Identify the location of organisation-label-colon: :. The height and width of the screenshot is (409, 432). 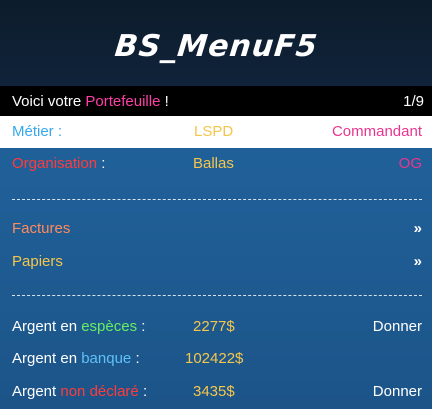
(101, 163).